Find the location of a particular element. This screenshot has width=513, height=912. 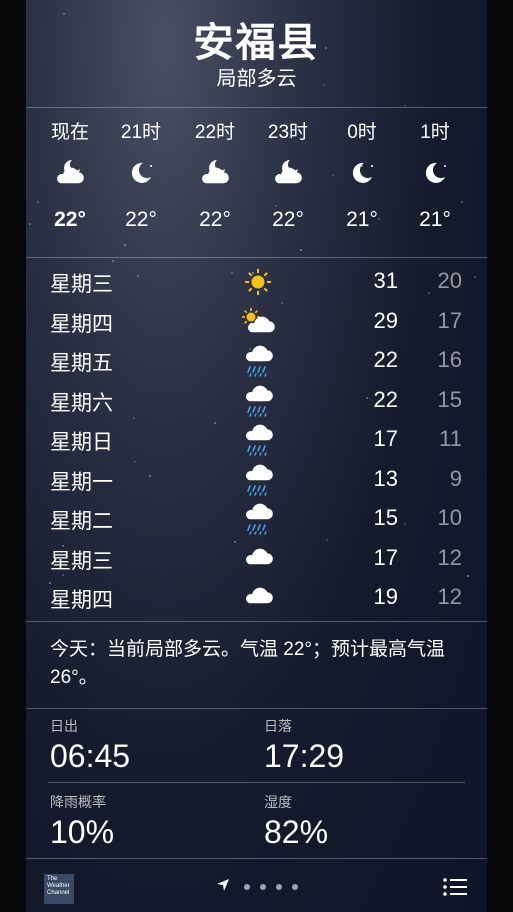

hourly-item: 22时 22° is located at coordinates (215, 176).